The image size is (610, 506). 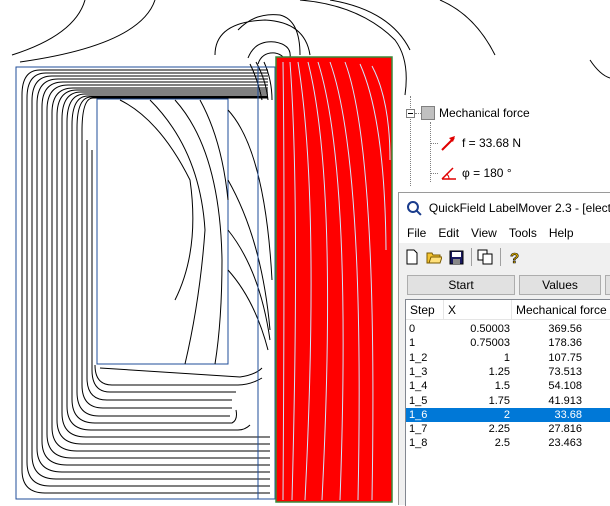 I want to click on tree-node-mechanical-force: Mechanical force, so click(x=468, y=113).